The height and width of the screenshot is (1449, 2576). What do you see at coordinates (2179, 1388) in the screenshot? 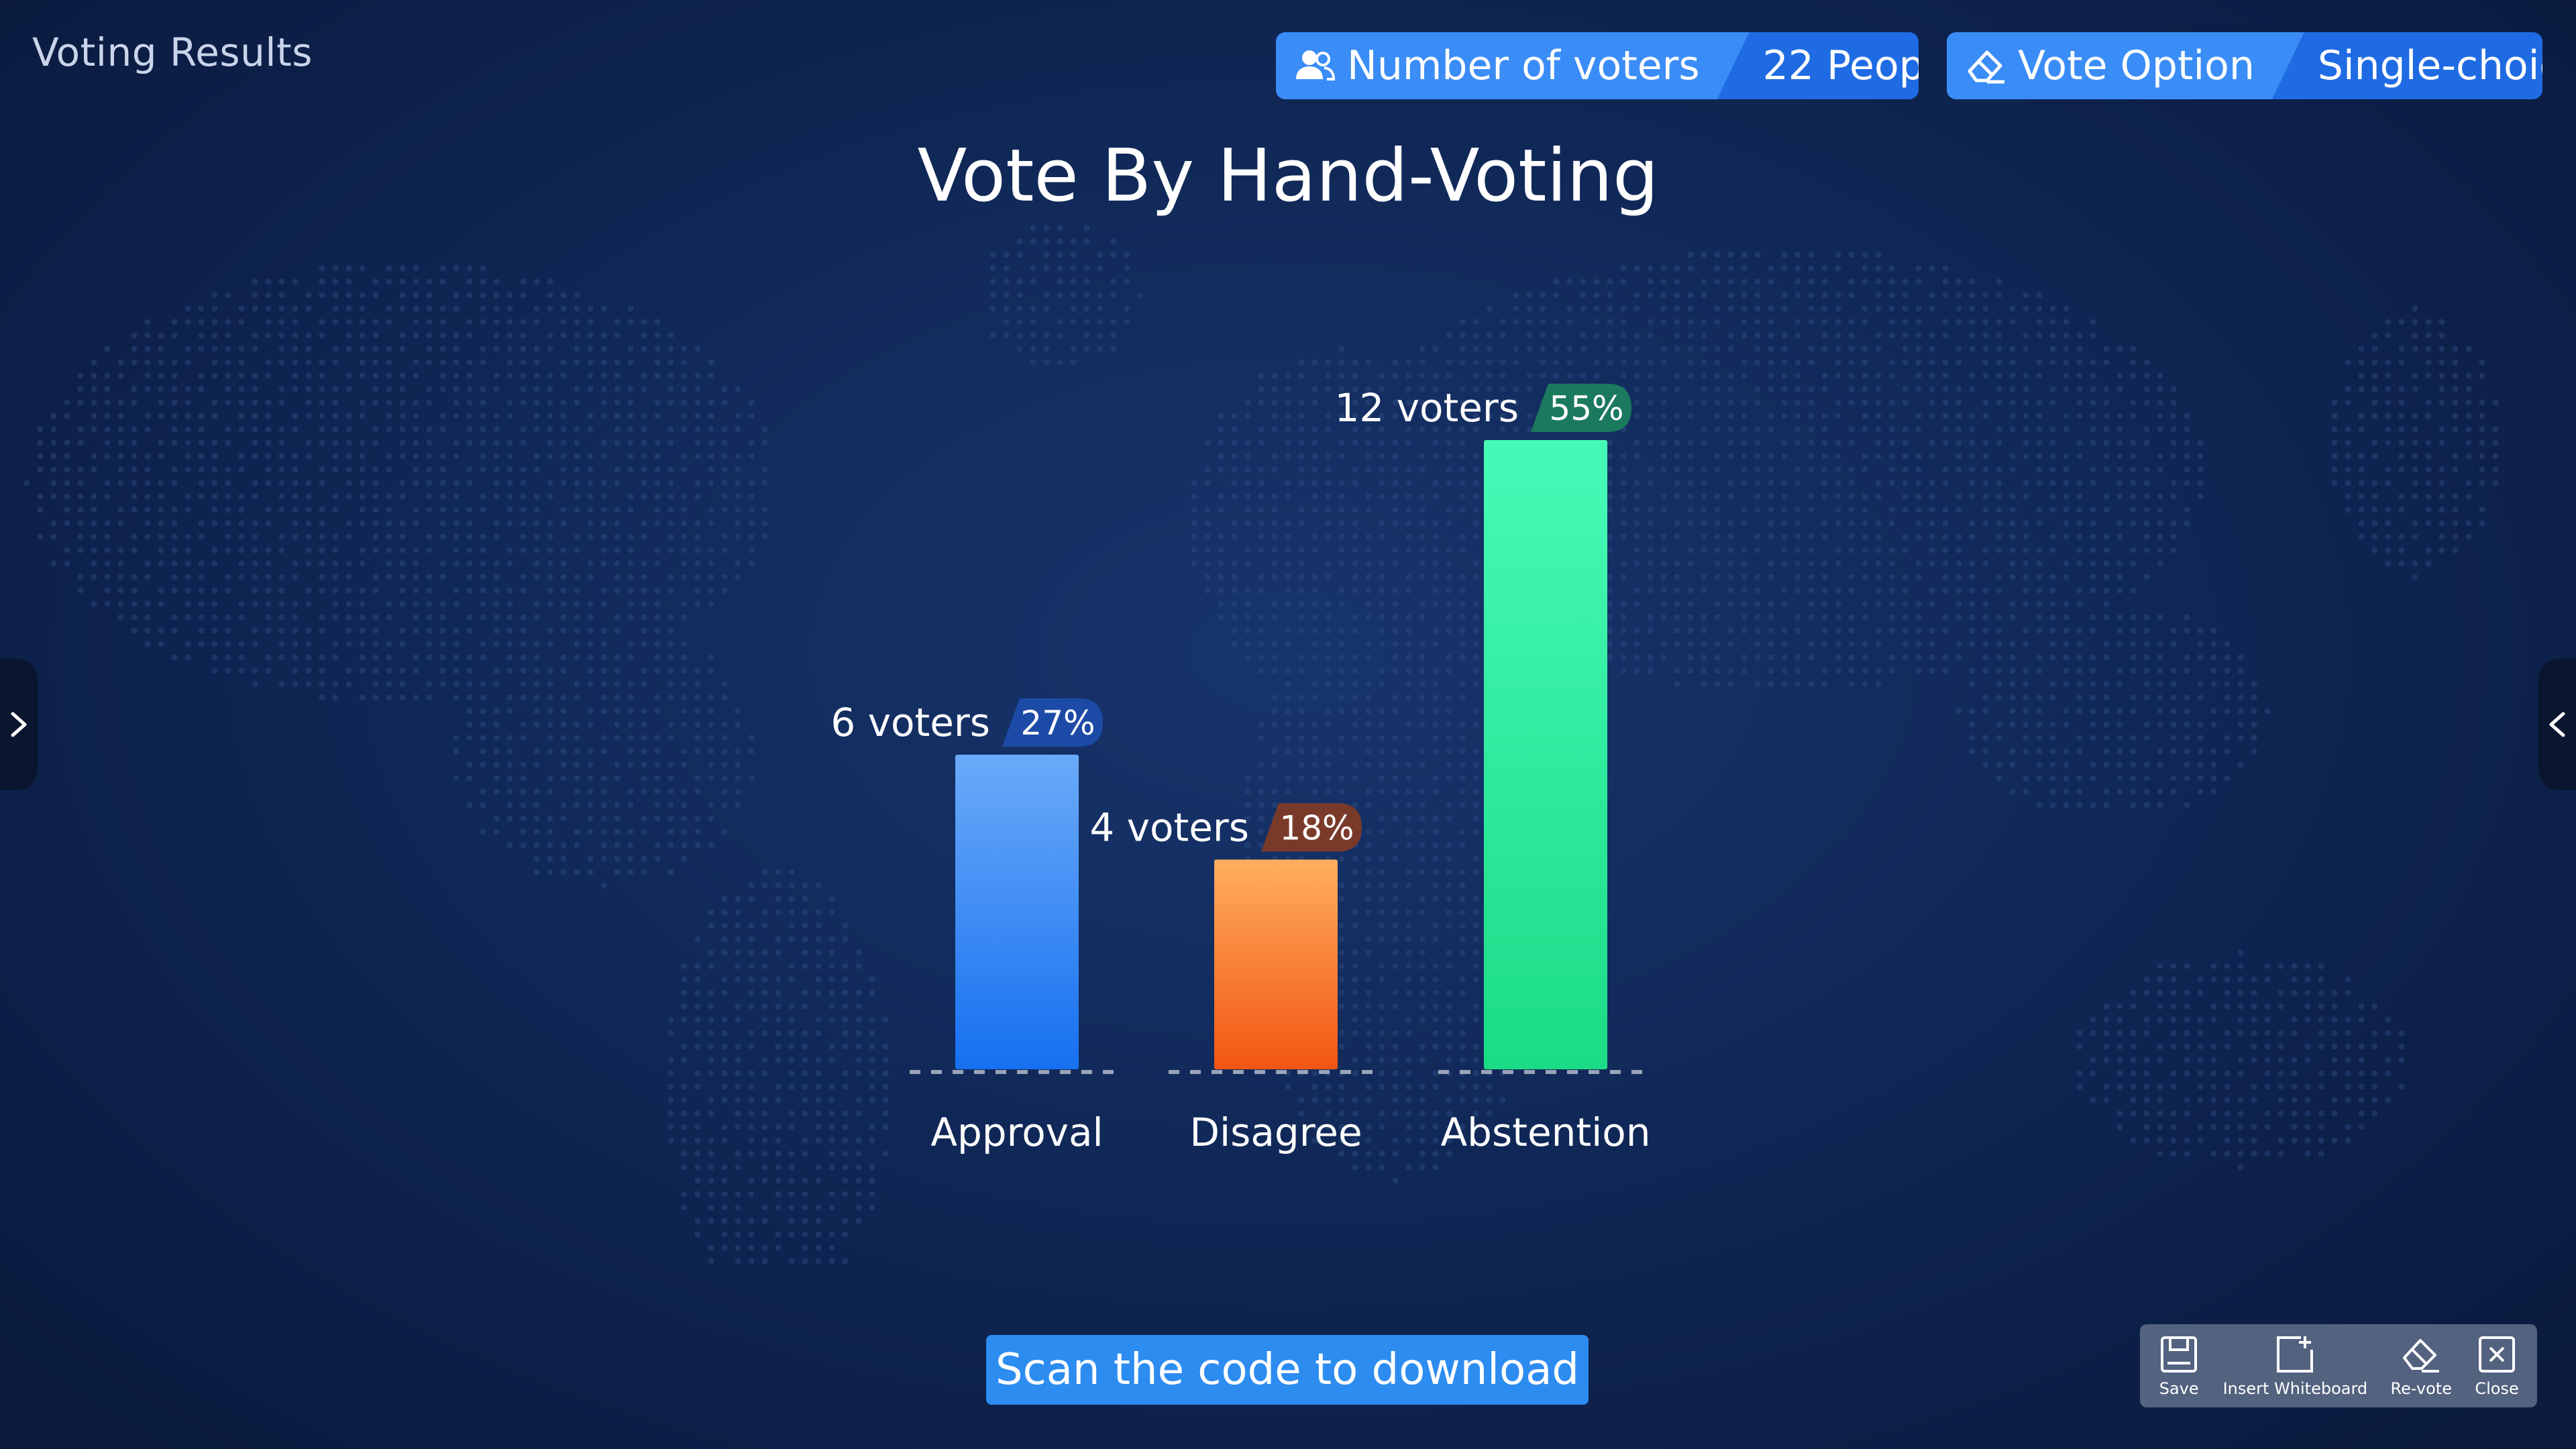
I see `save-label: Save` at bounding box center [2179, 1388].